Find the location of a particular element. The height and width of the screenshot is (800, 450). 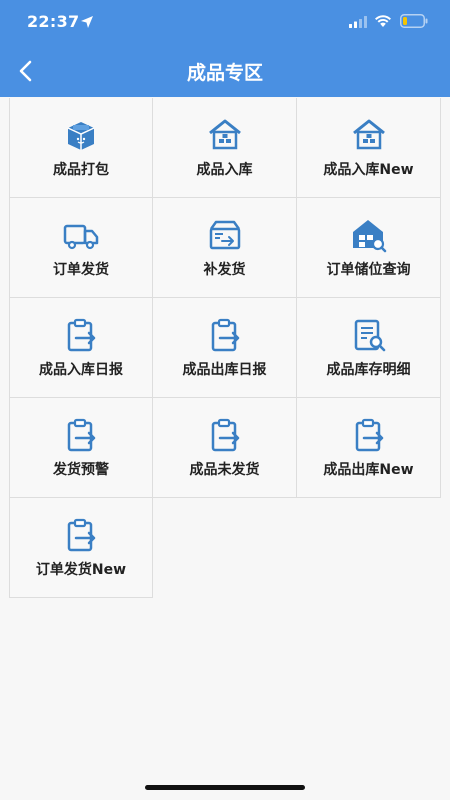

menu-item-label: 成品入库 is located at coordinates (224, 169).